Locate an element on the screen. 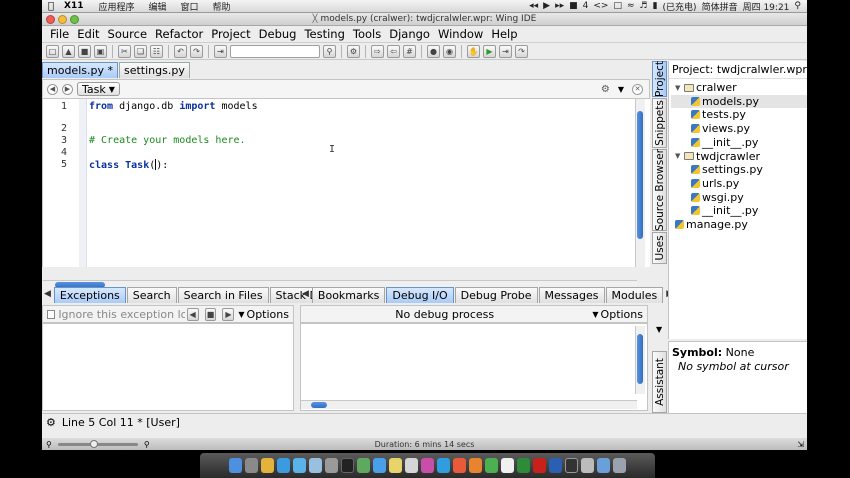  tabs-left-arrow-icon: ◀ is located at coordinates (47, 294).